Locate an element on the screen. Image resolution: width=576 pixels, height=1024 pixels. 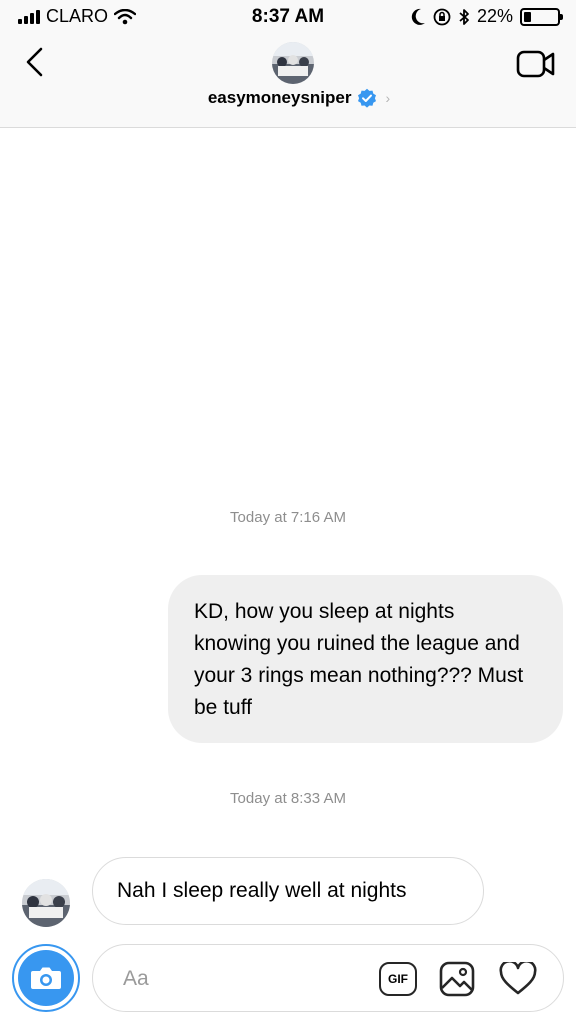
gallery-button is located at coordinates (457, 979).